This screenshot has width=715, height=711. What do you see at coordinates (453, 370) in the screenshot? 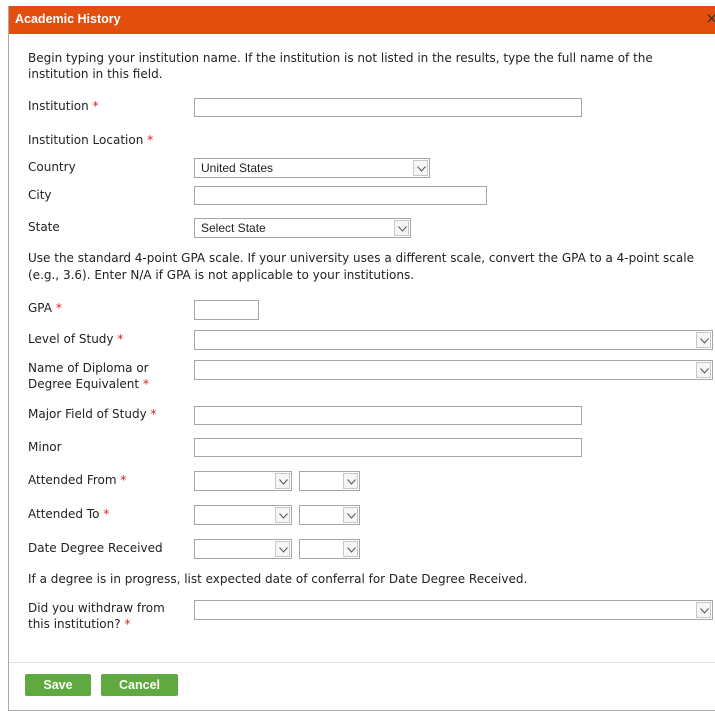
I see `diploma-select` at bounding box center [453, 370].